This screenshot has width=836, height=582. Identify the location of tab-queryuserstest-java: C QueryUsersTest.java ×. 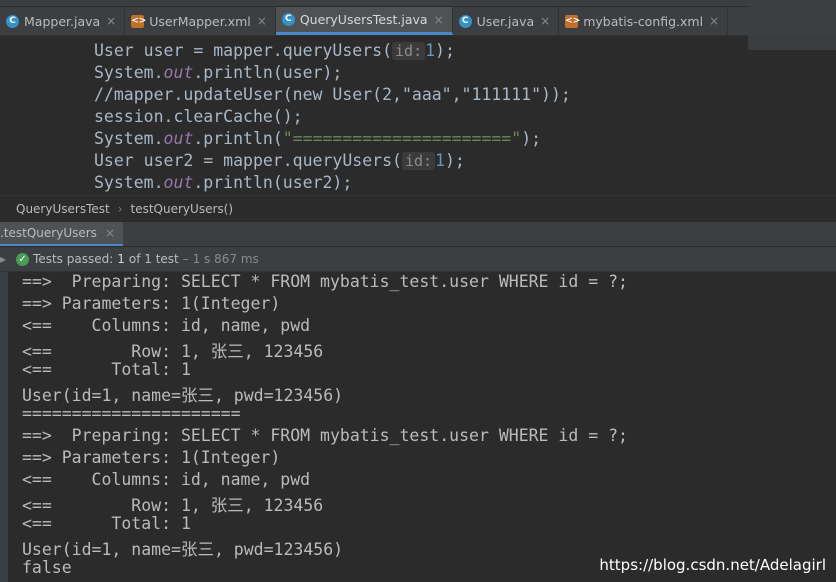
(364, 21).